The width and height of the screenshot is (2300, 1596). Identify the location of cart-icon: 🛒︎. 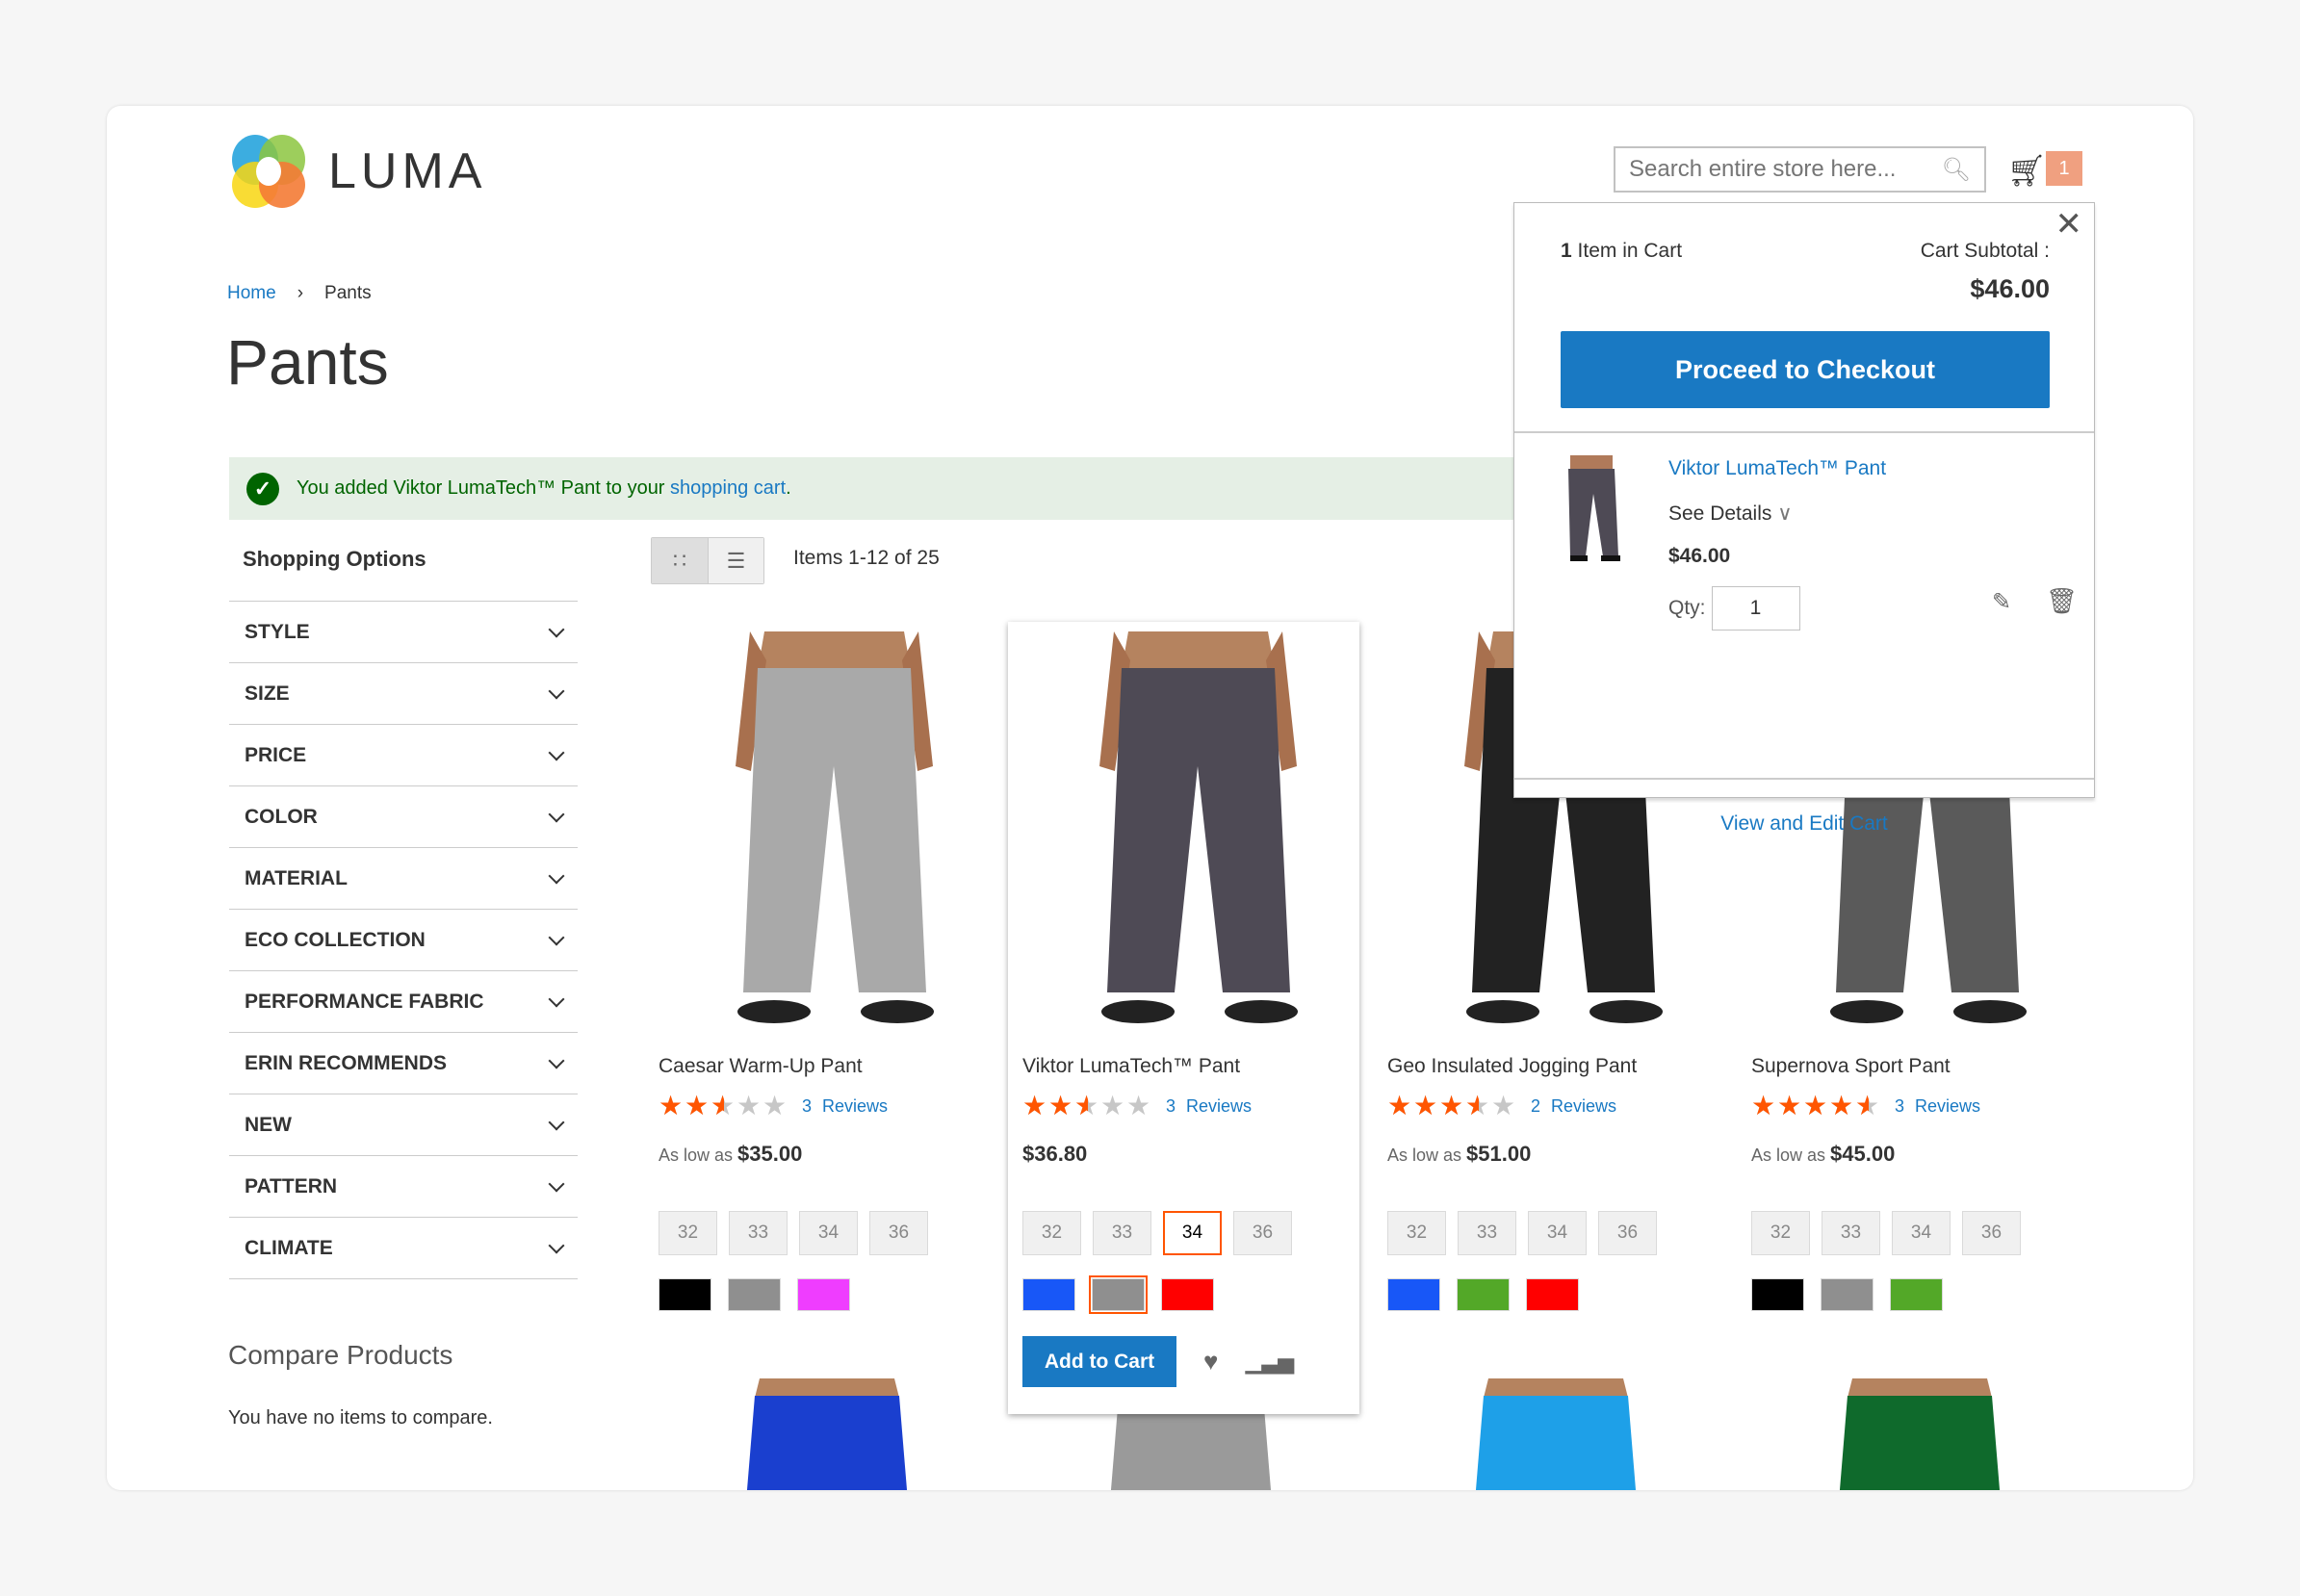
(2027, 170).